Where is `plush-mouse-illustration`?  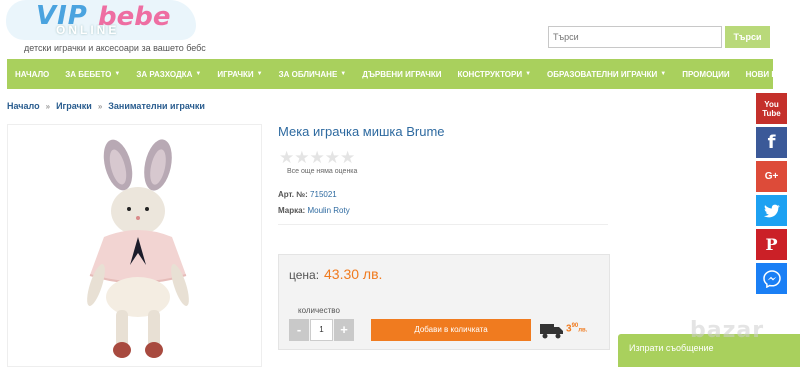
plush-mouse-illustration is located at coordinates (138, 248).